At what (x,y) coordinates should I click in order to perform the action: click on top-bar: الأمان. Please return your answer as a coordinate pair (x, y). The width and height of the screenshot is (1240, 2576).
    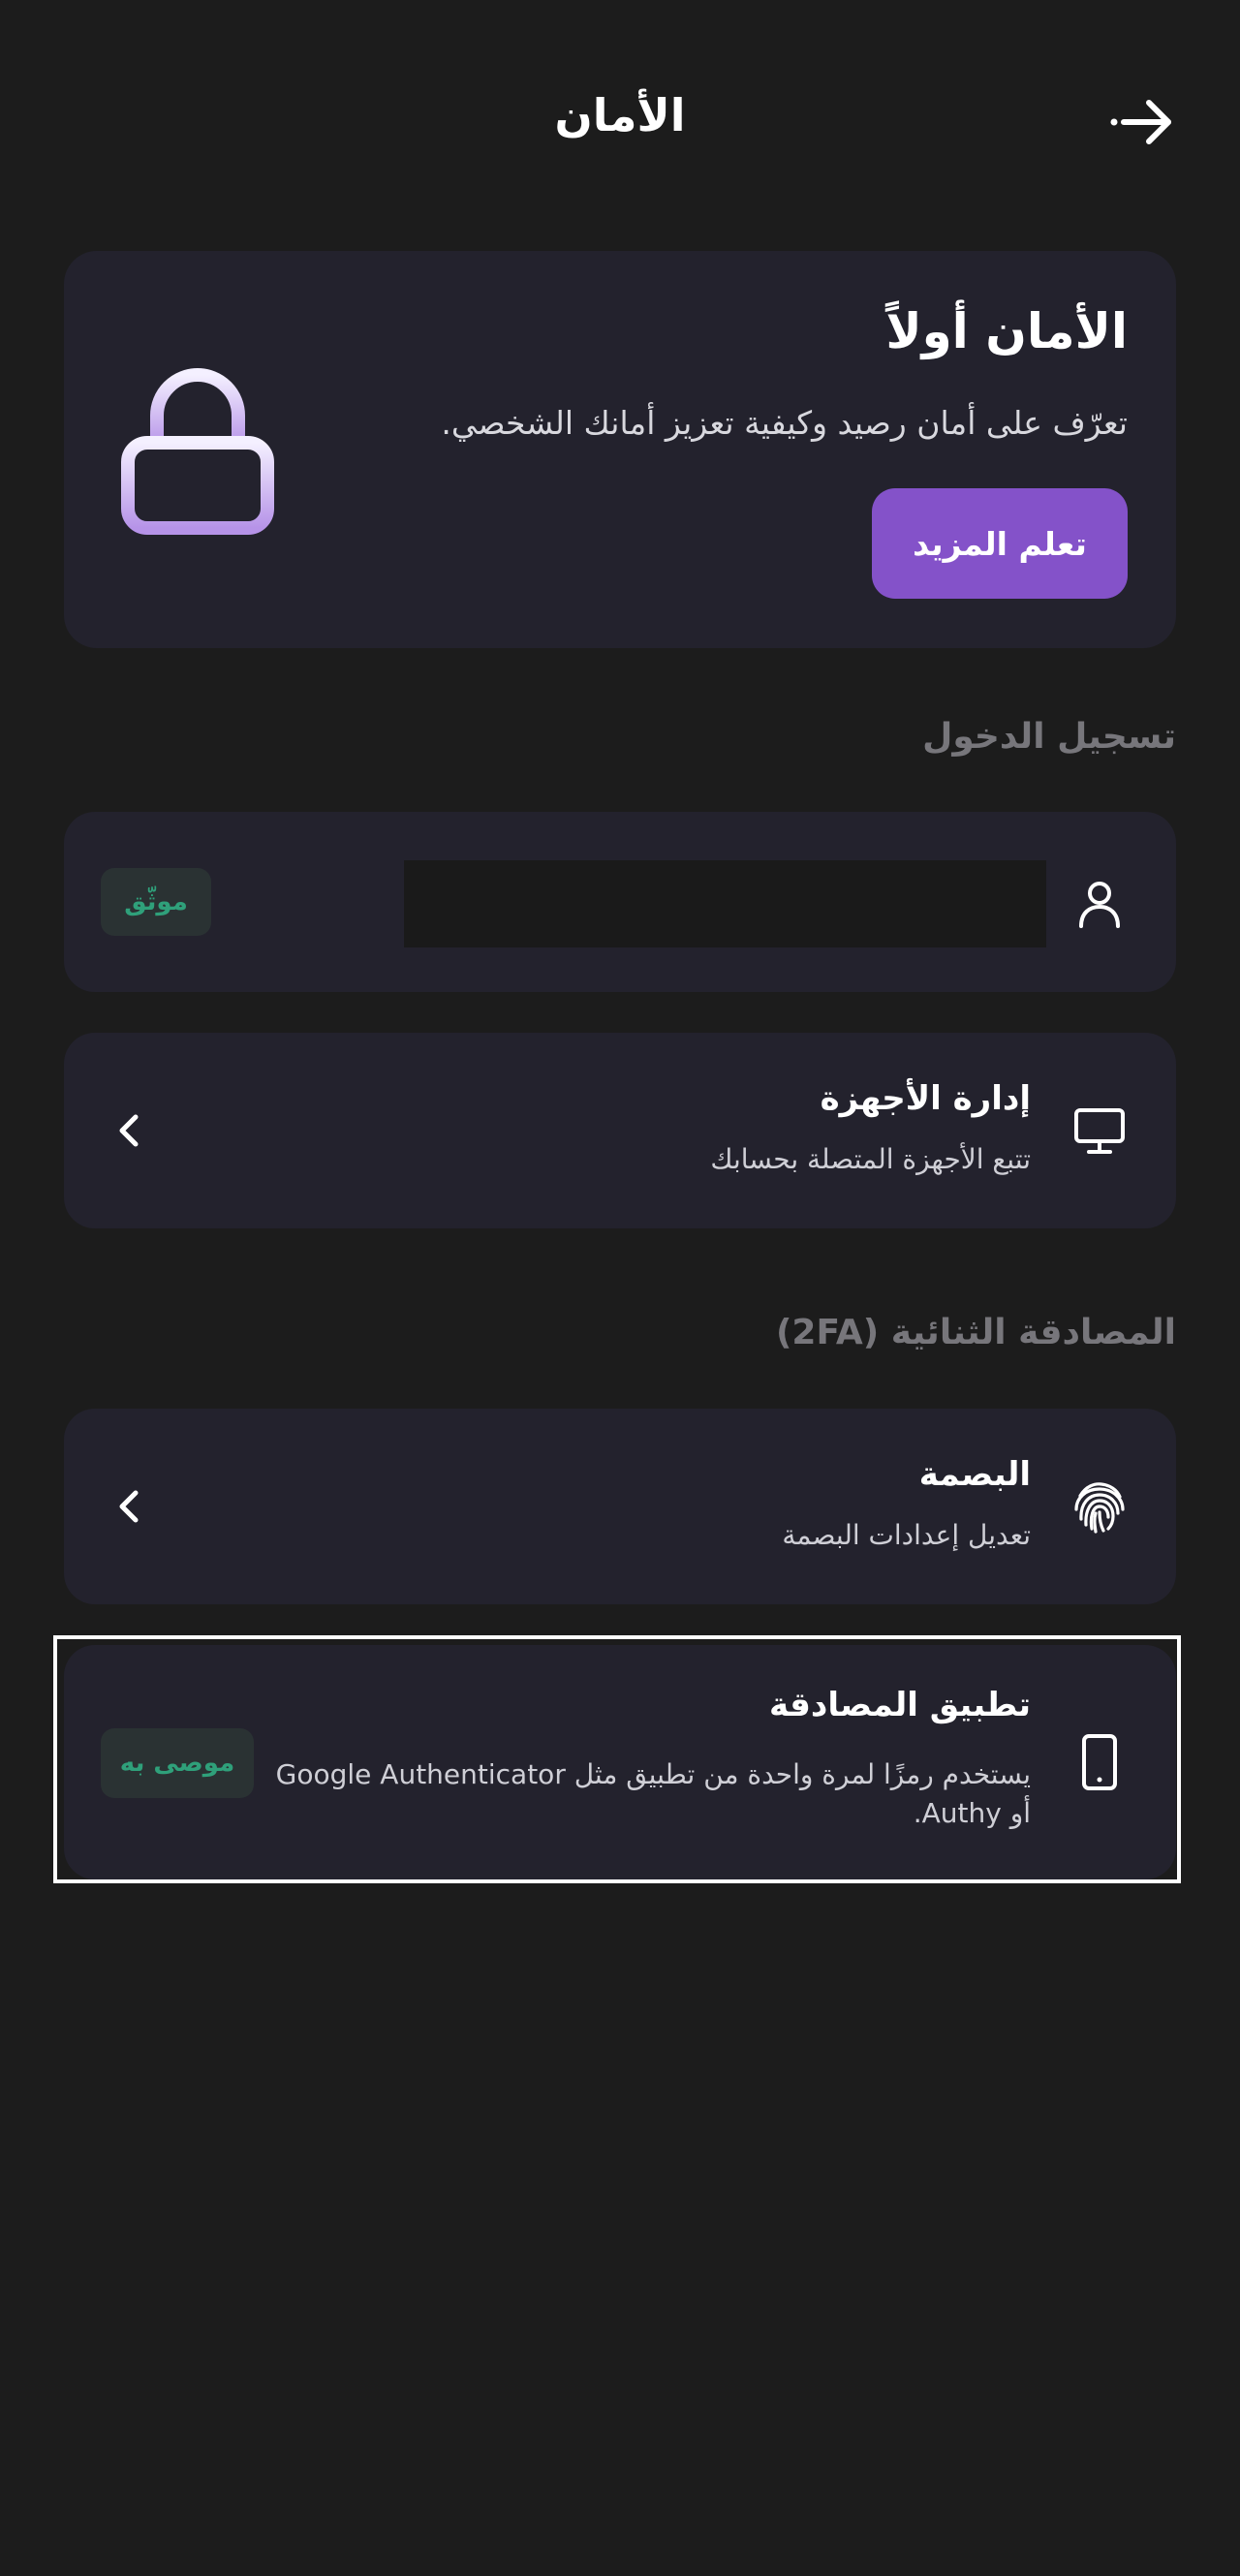
    Looking at the image, I should click on (620, 121).